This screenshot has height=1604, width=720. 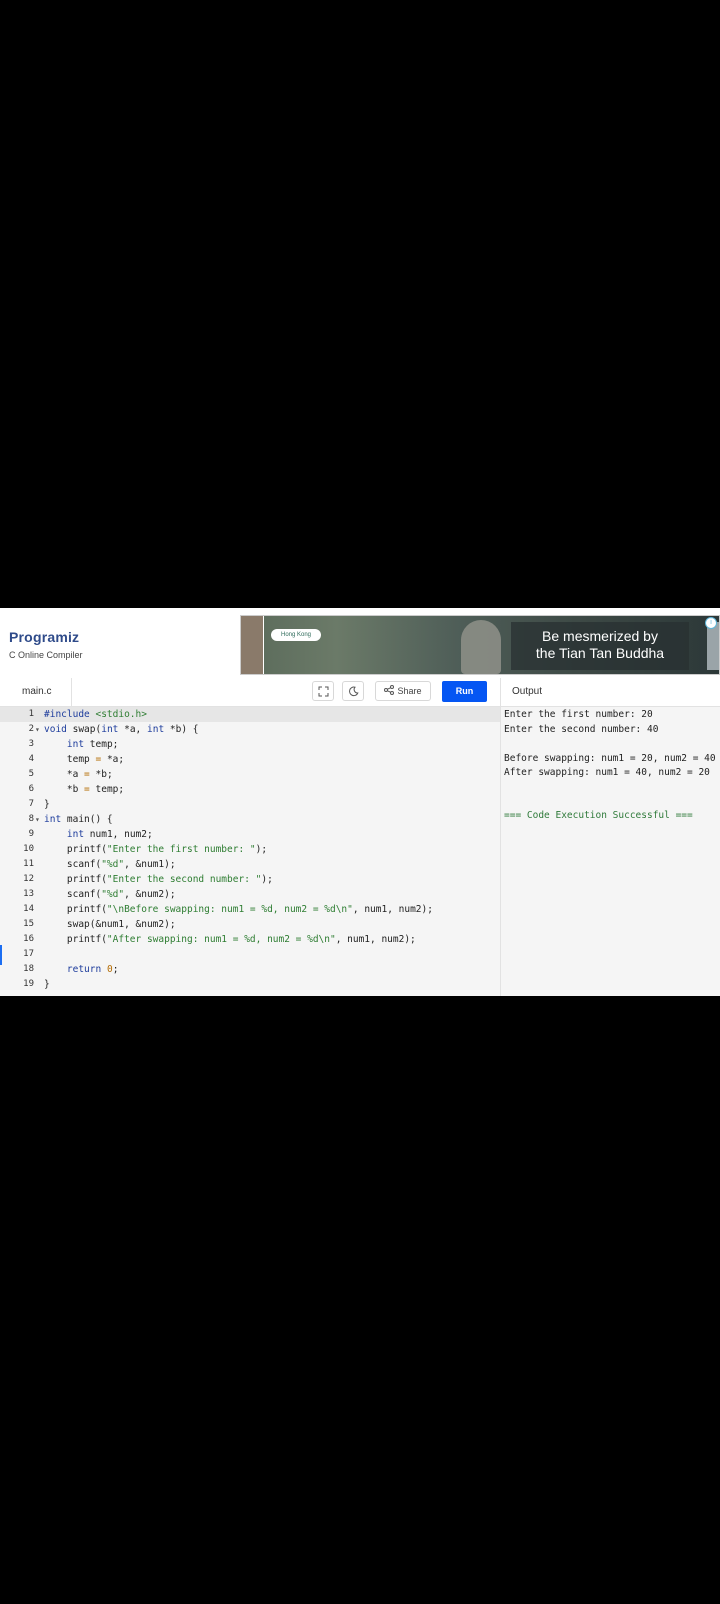 What do you see at coordinates (464, 691) in the screenshot?
I see `run-button: Run` at bounding box center [464, 691].